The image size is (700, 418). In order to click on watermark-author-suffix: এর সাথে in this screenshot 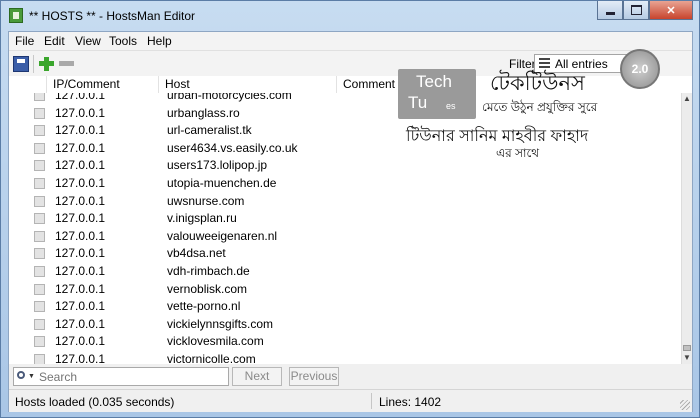, I will do `click(518, 153)`.